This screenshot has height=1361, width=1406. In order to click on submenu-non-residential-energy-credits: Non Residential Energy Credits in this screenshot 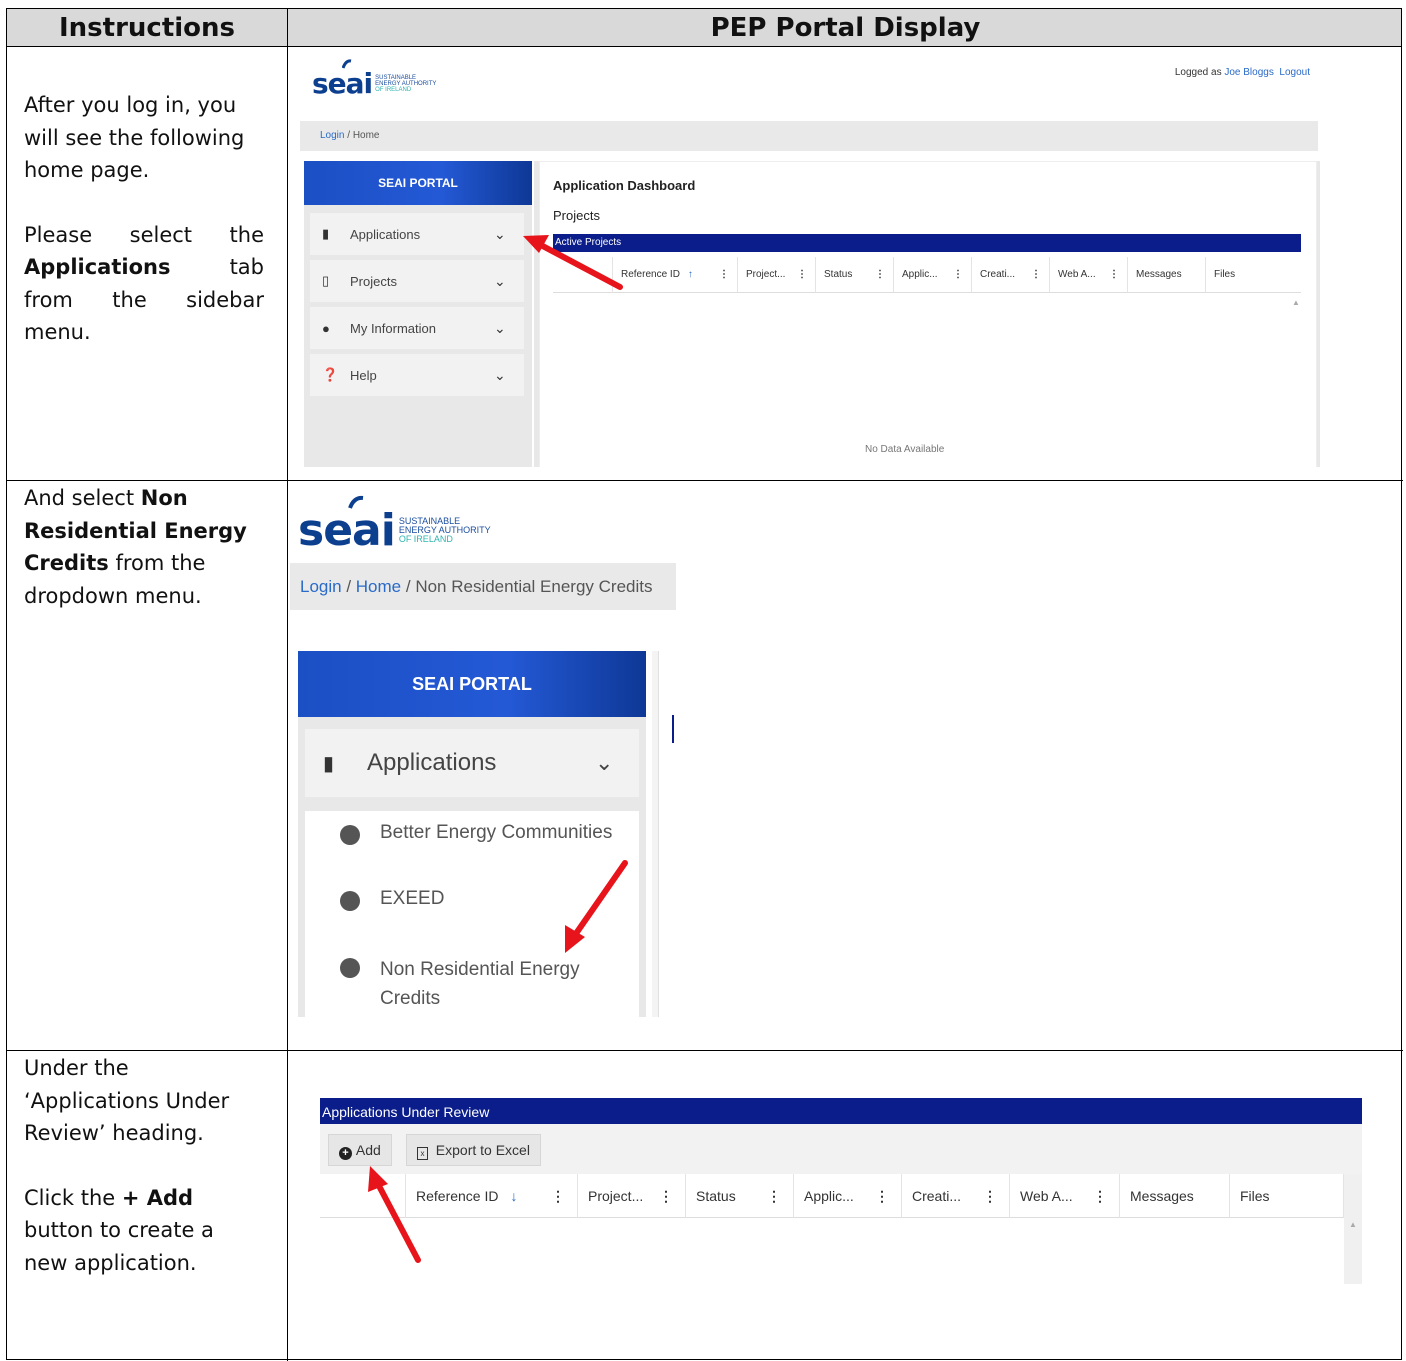, I will do `click(460, 984)`.